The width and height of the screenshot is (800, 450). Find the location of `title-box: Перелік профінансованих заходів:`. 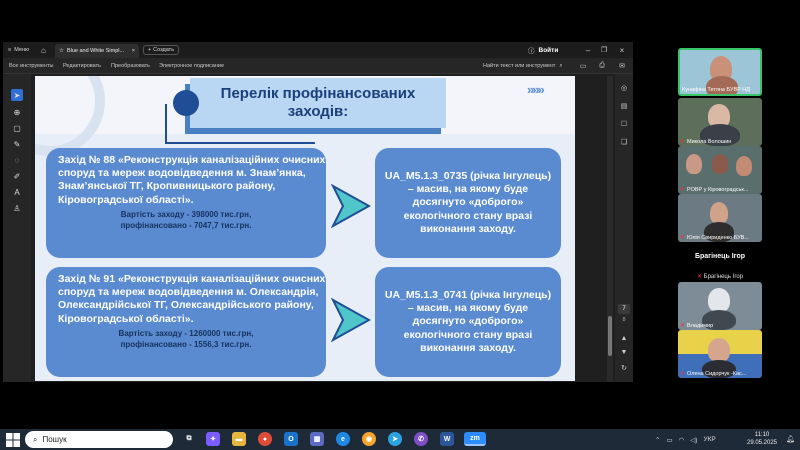

title-box: Перелік профінансованих заходів: is located at coordinates (318, 103).